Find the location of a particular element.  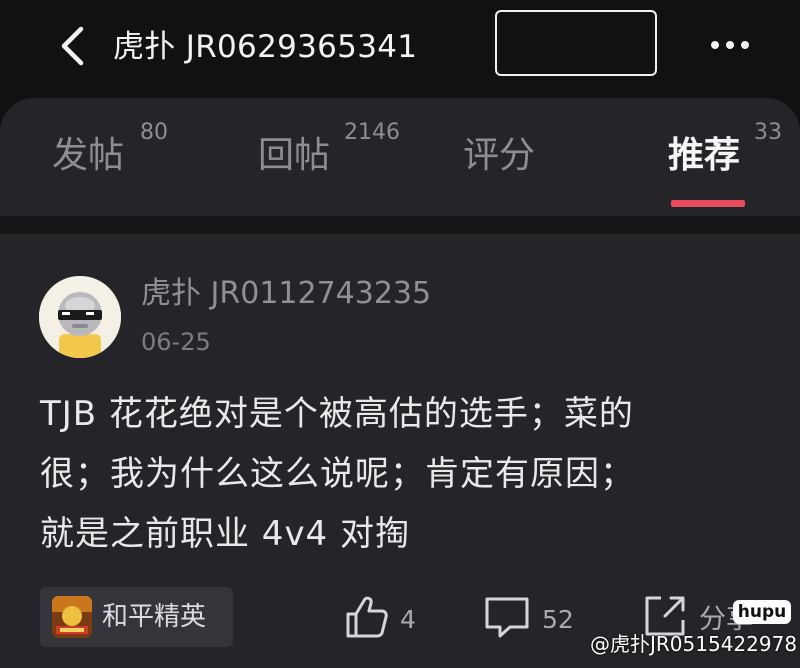

avatar-image is located at coordinates (80, 317).